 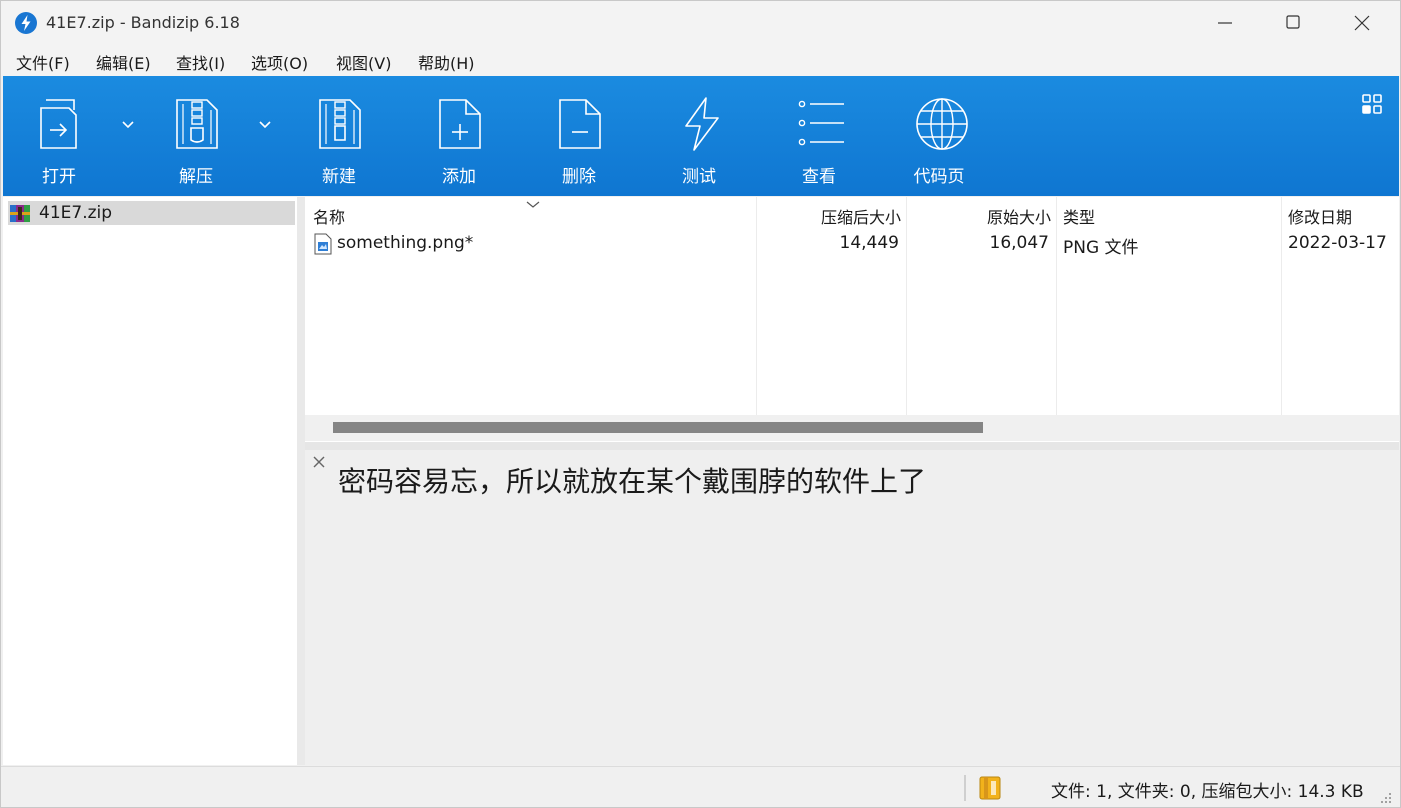 What do you see at coordinates (699, 177) in the screenshot?
I see `test-label: 测试` at bounding box center [699, 177].